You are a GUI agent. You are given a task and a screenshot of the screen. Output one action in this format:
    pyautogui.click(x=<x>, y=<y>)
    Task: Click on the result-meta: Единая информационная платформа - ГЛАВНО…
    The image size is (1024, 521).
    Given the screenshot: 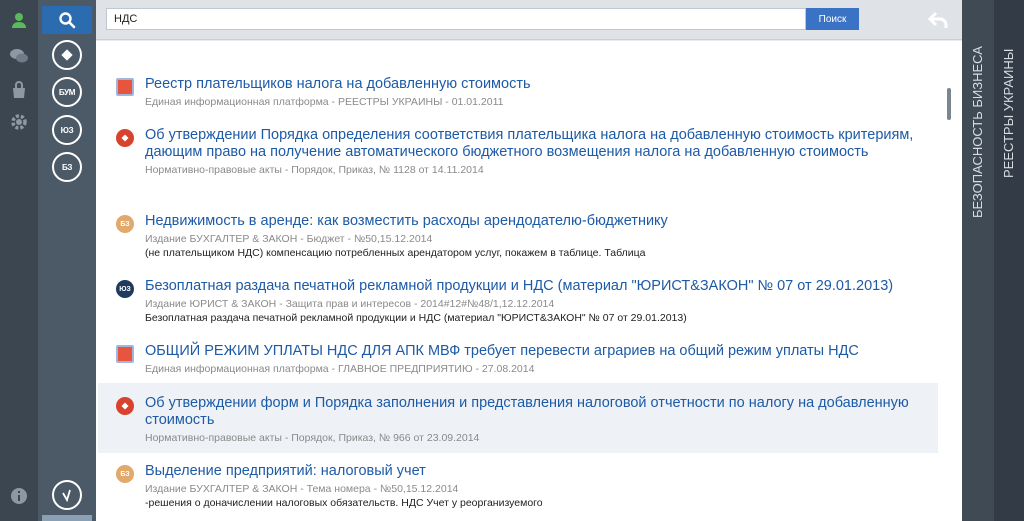 What is the action you would take?
    pyautogui.click(x=340, y=369)
    